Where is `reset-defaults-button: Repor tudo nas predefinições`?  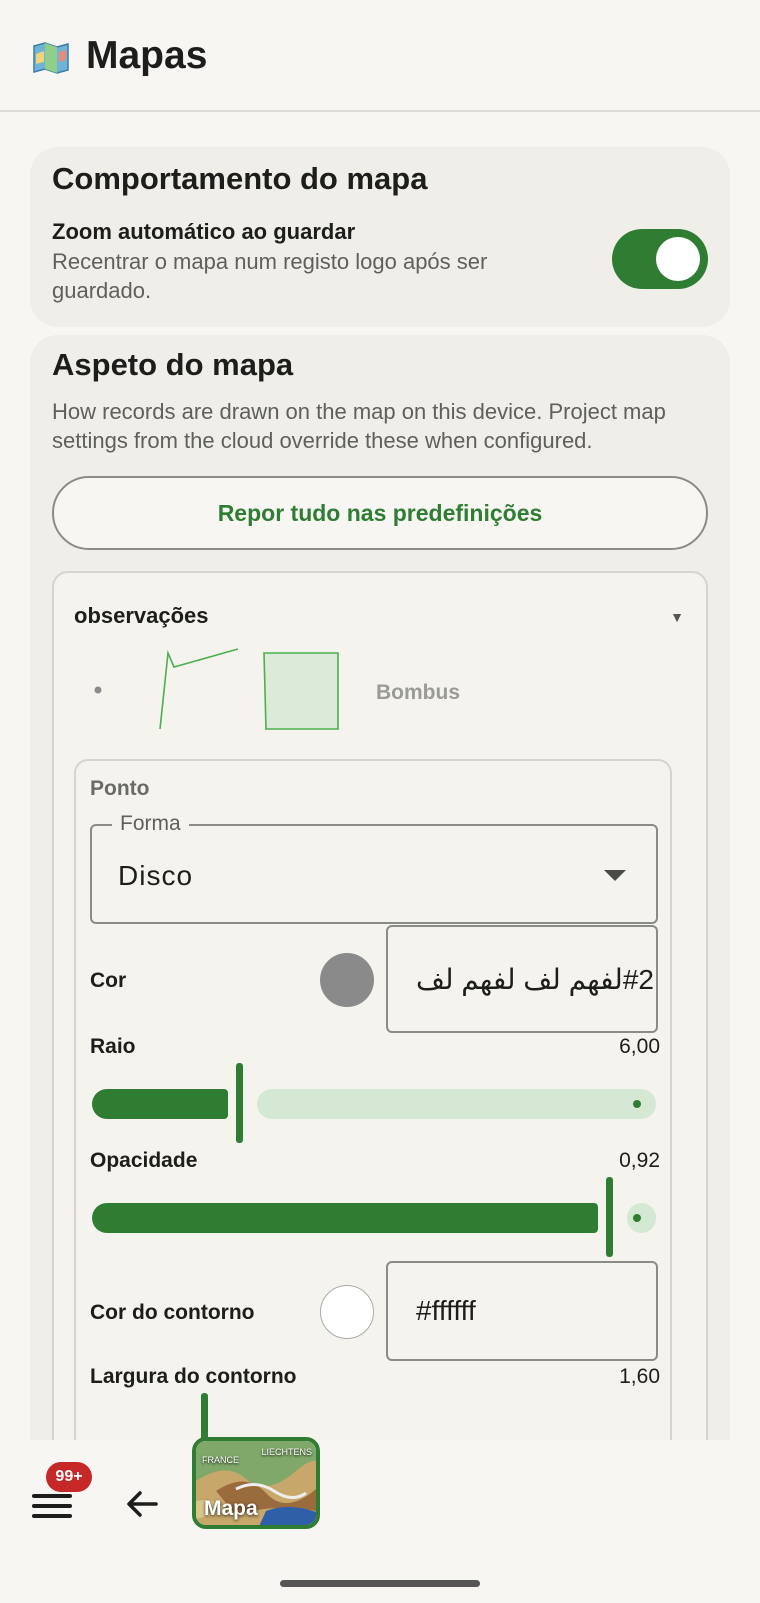 reset-defaults-button: Repor tudo nas predefinições is located at coordinates (380, 513).